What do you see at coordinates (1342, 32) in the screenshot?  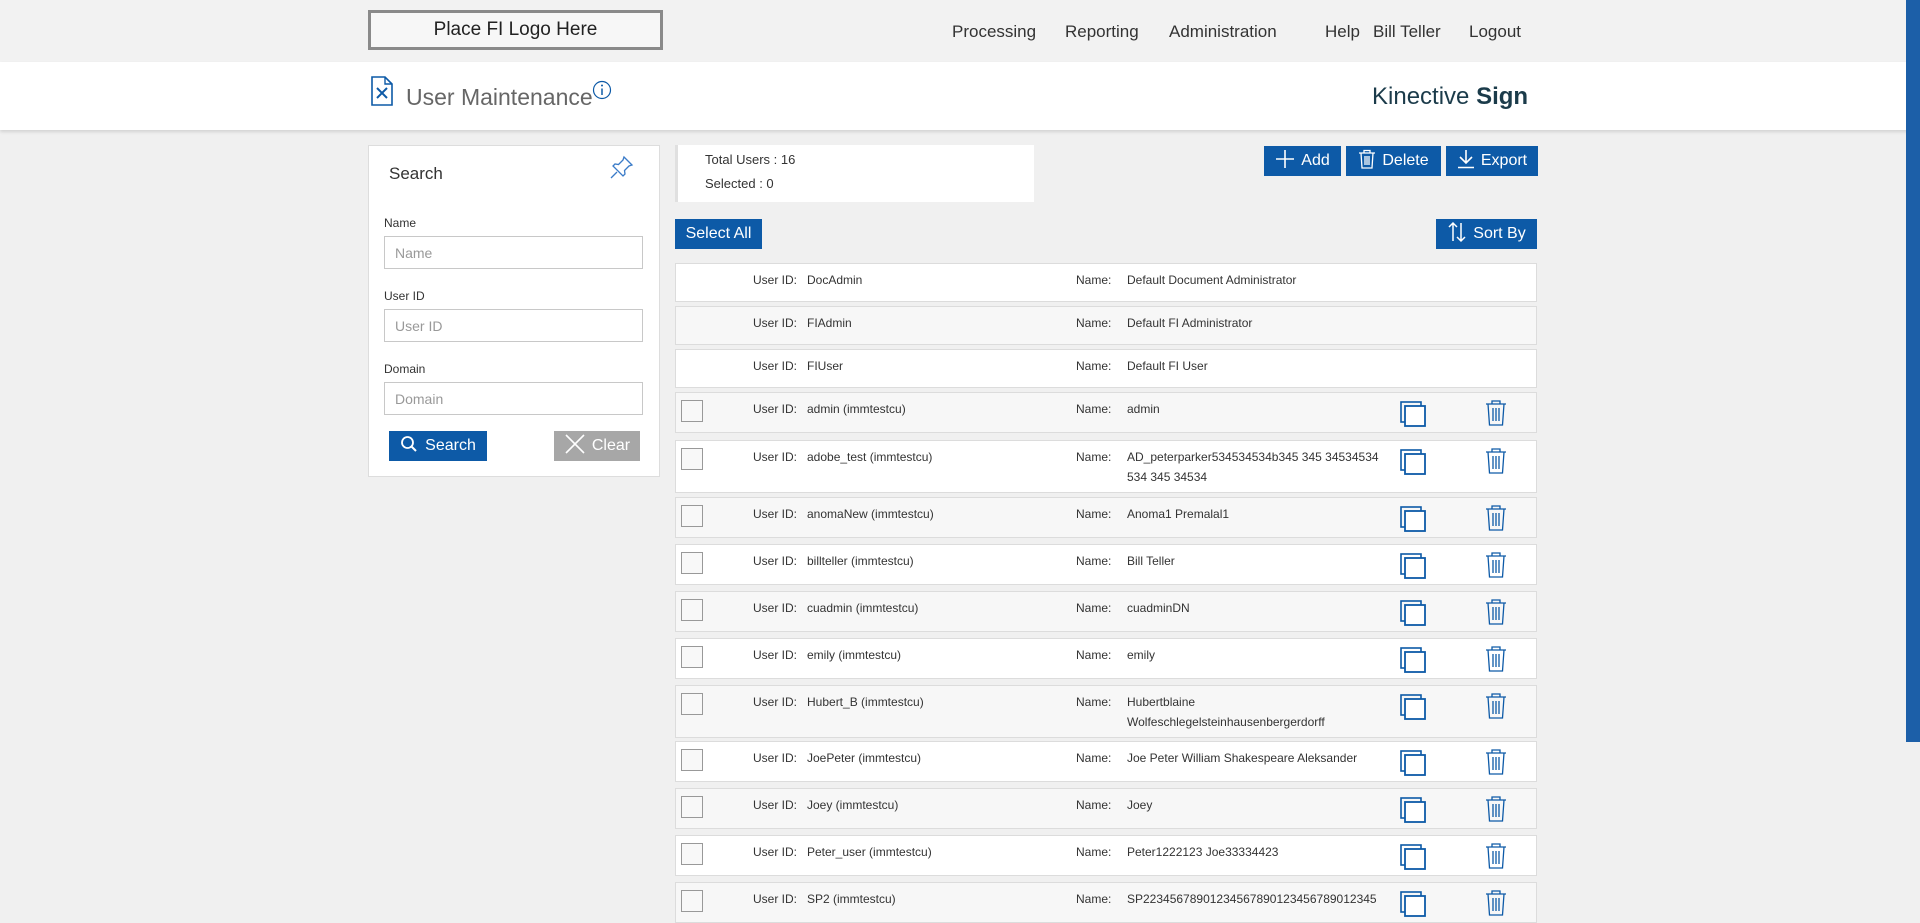 I see `nav-help: Help` at bounding box center [1342, 32].